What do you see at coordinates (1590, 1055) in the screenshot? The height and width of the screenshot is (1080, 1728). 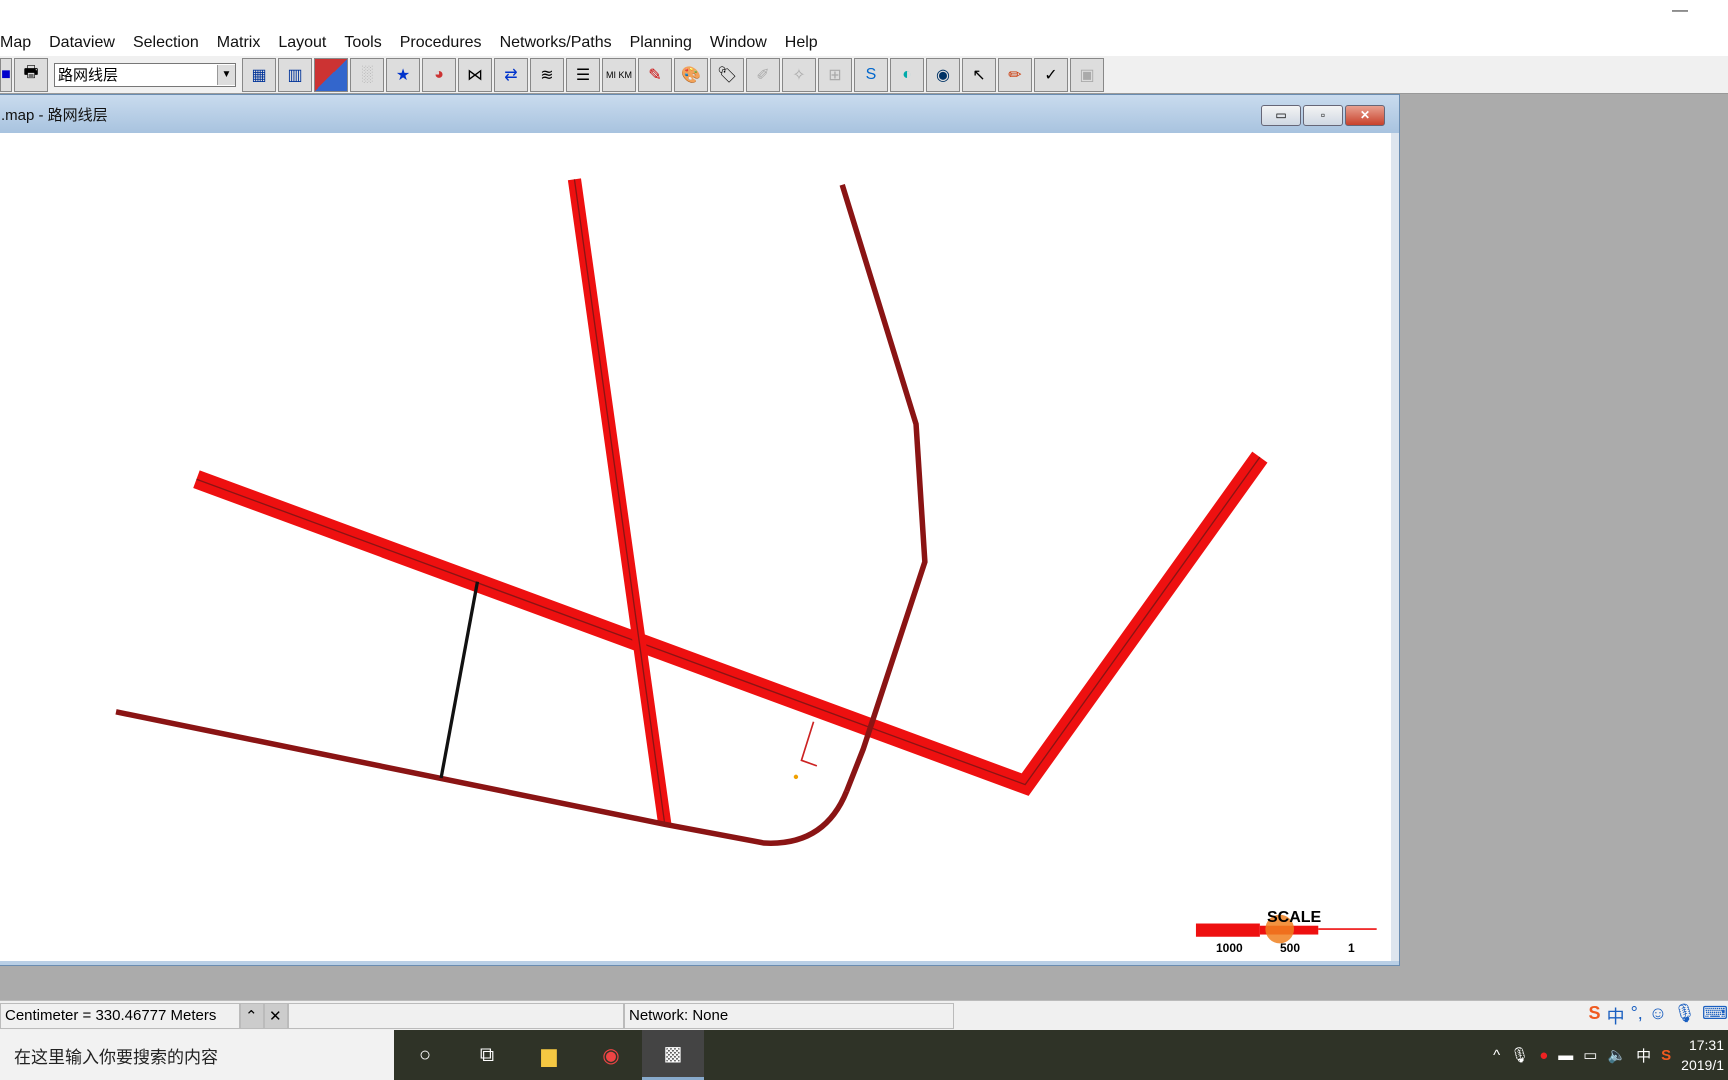 I see `network-icon: ▭` at bounding box center [1590, 1055].